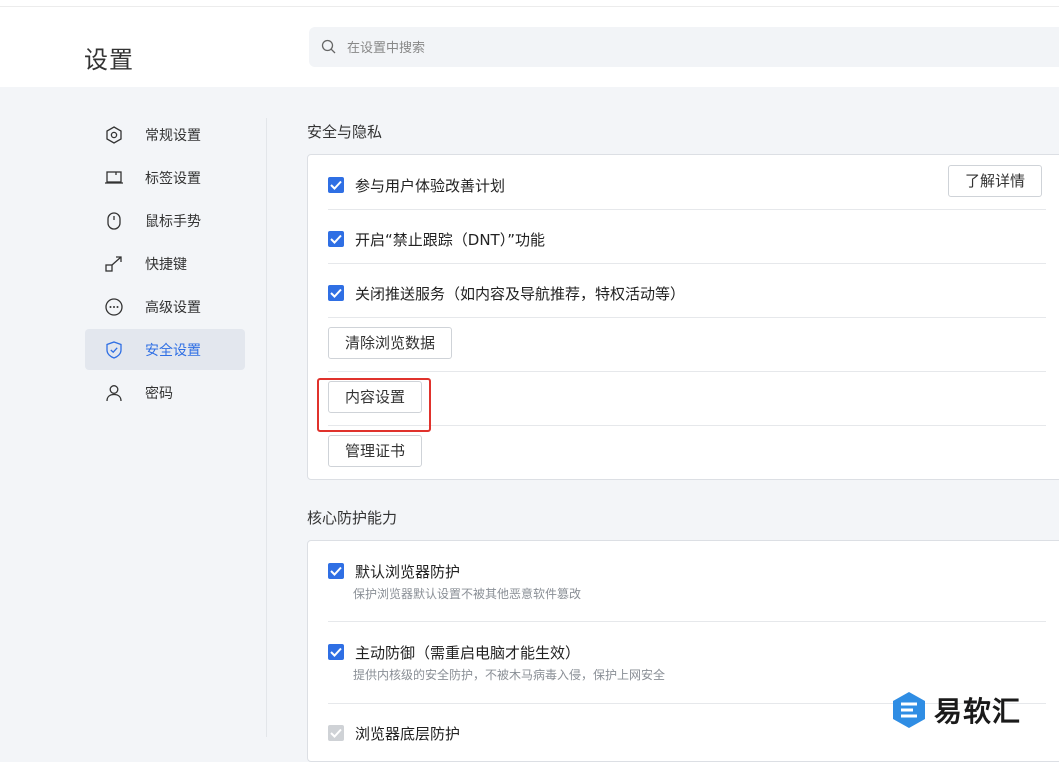 Image resolution: width=1059 pixels, height=762 pixels. I want to click on sidebar-item-label: 鼠标手势, so click(173, 221).